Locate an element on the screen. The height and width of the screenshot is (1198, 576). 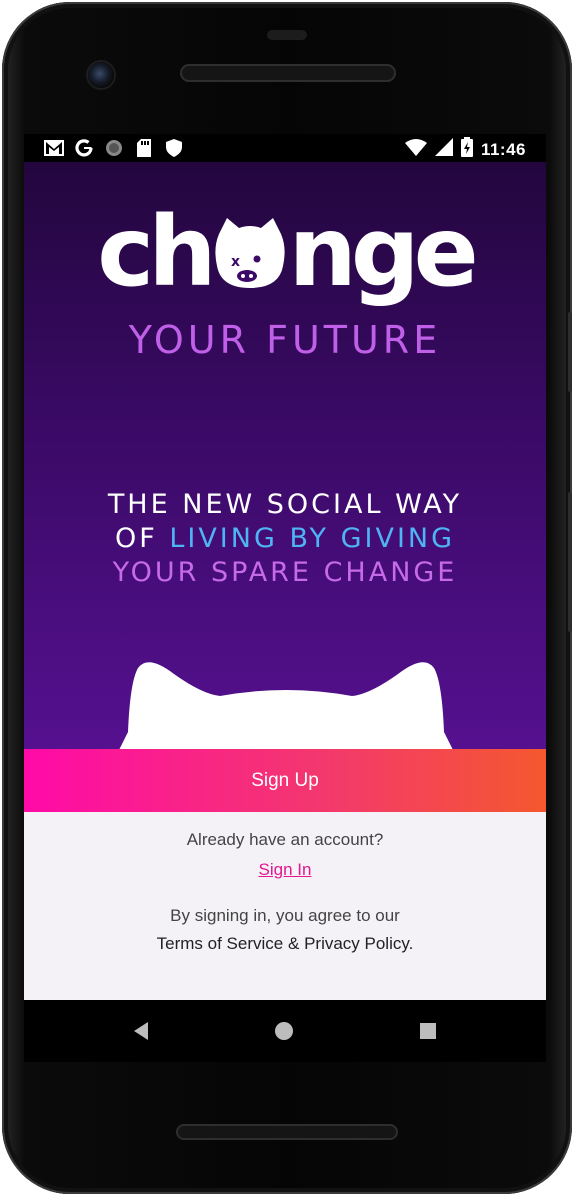
top-speaker is located at coordinates (288, 73).